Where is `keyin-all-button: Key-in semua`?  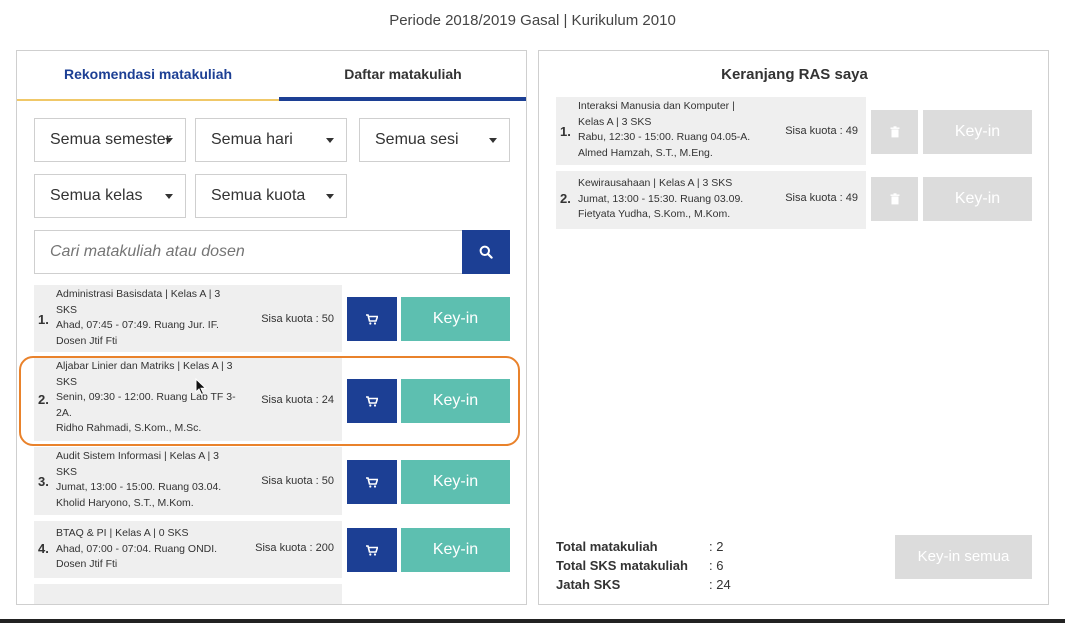
keyin-all-button: Key-in semua is located at coordinates (963, 557).